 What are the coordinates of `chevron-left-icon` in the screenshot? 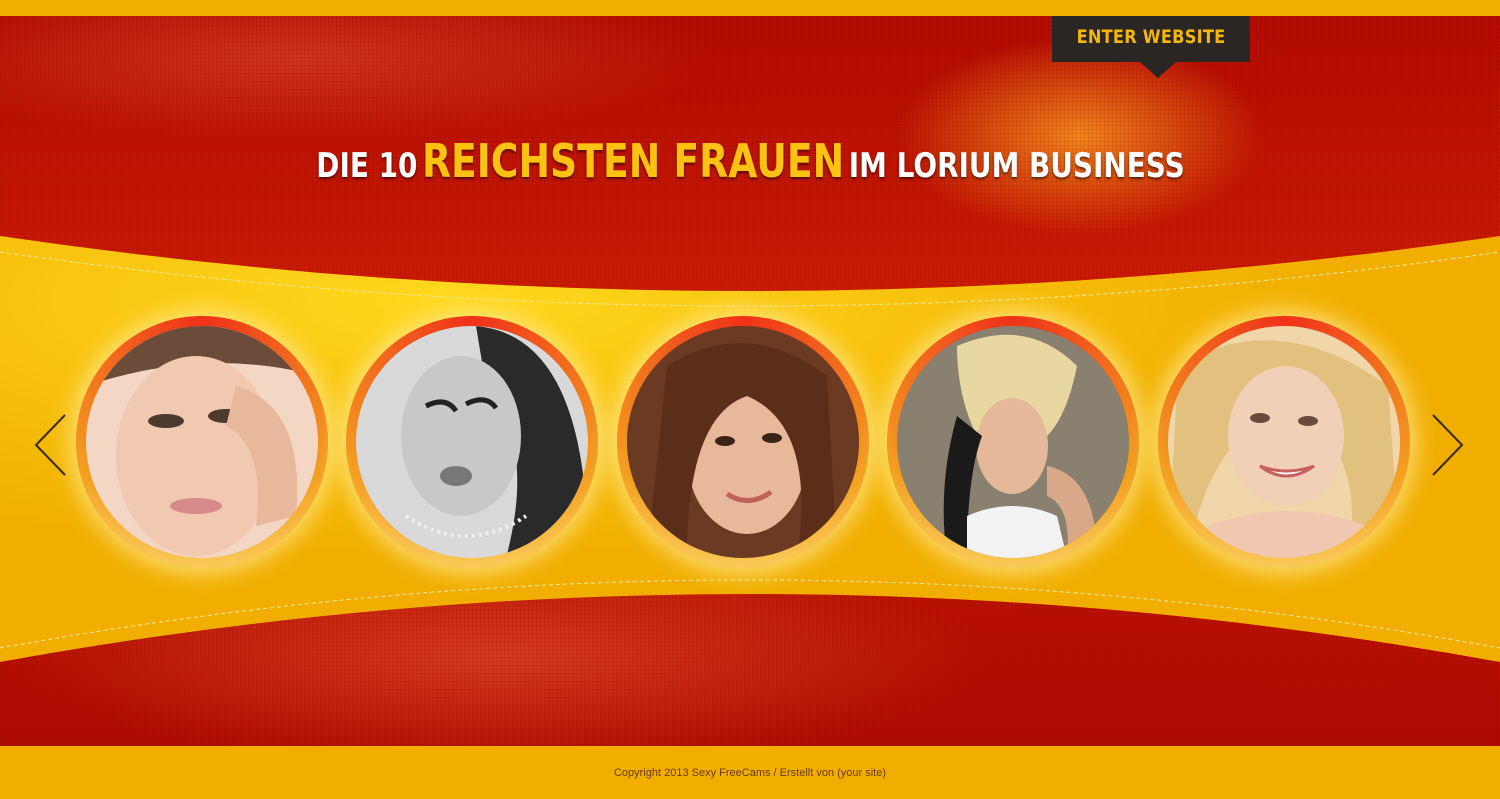 It's located at (50, 445).